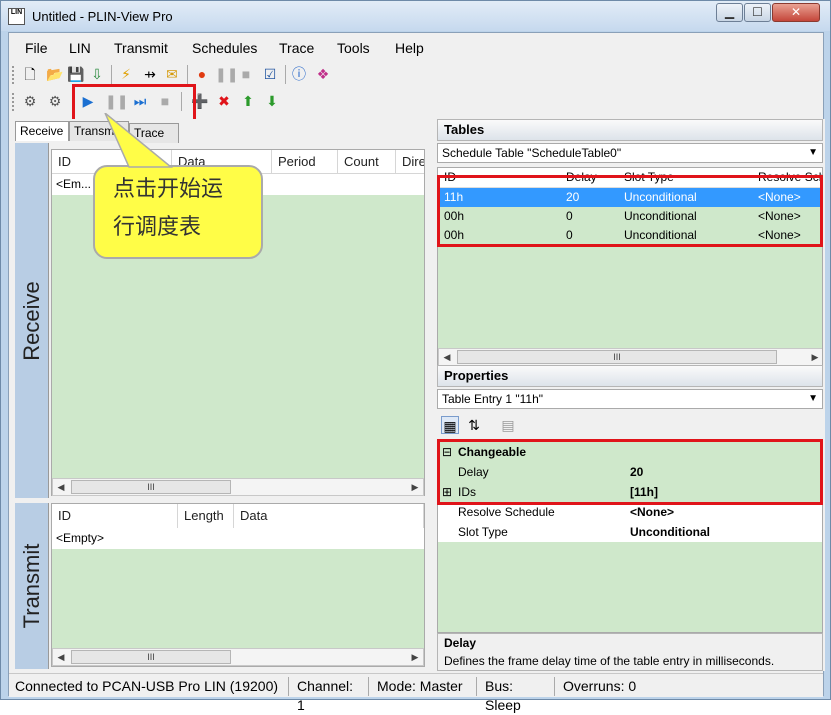 Image resolution: width=831 pixels, height=715 pixels. I want to click on categorized-icon: ▦, so click(450, 425).